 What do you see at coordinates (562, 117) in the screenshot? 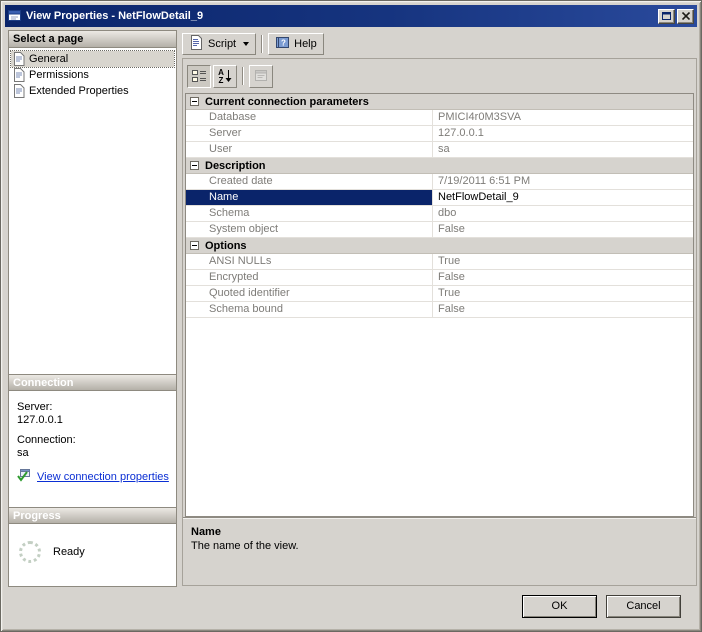
I see `property-value: PMICI4r0M3SVA` at bounding box center [562, 117].